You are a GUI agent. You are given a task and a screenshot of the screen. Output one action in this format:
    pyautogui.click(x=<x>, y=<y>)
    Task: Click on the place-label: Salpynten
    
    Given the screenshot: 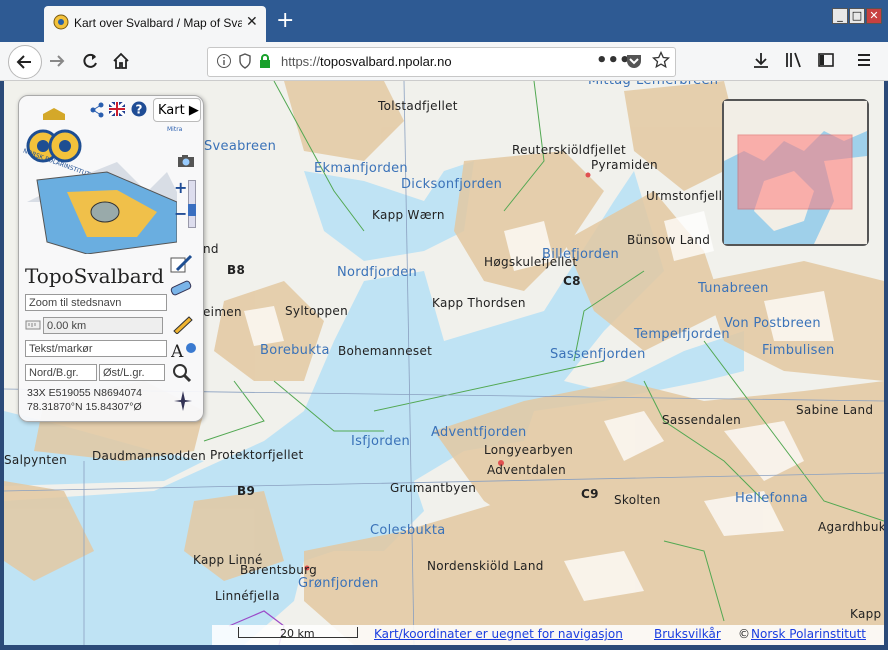 What is the action you would take?
    pyautogui.click(x=36, y=460)
    